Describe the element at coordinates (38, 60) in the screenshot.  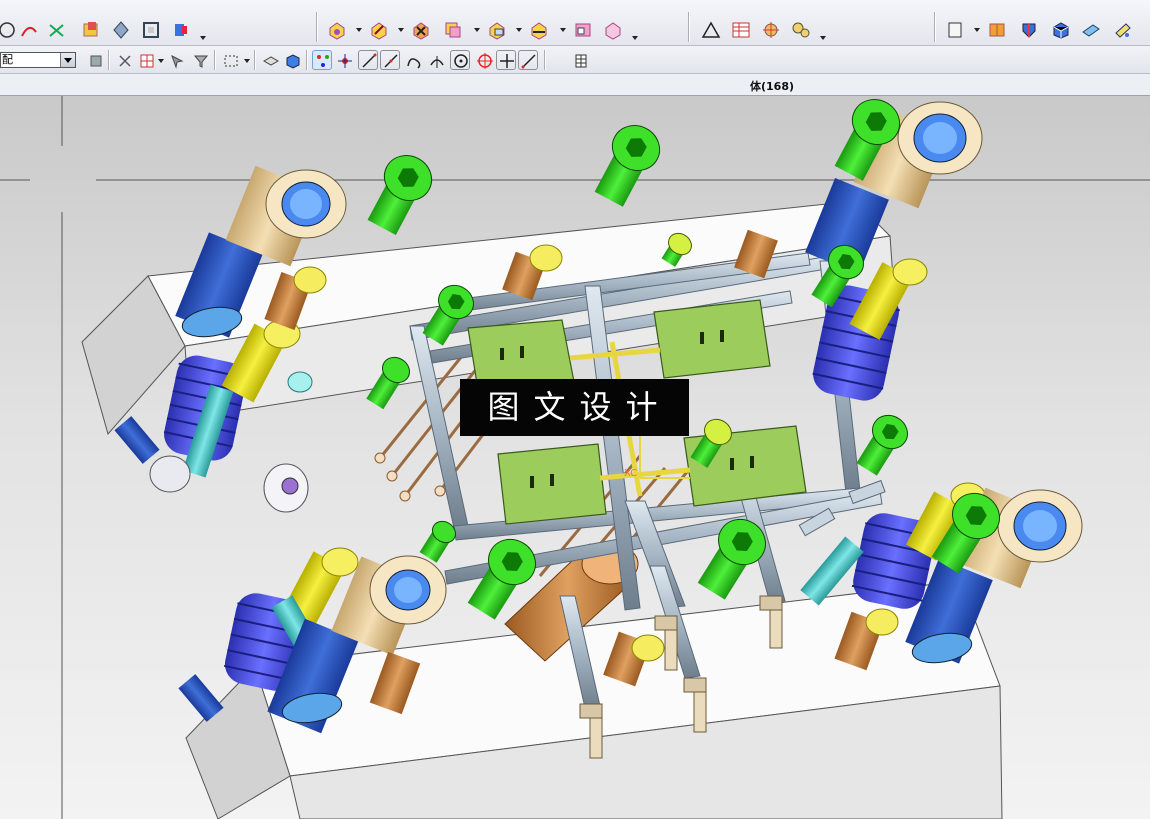
I see `layer-select: 配` at that location.